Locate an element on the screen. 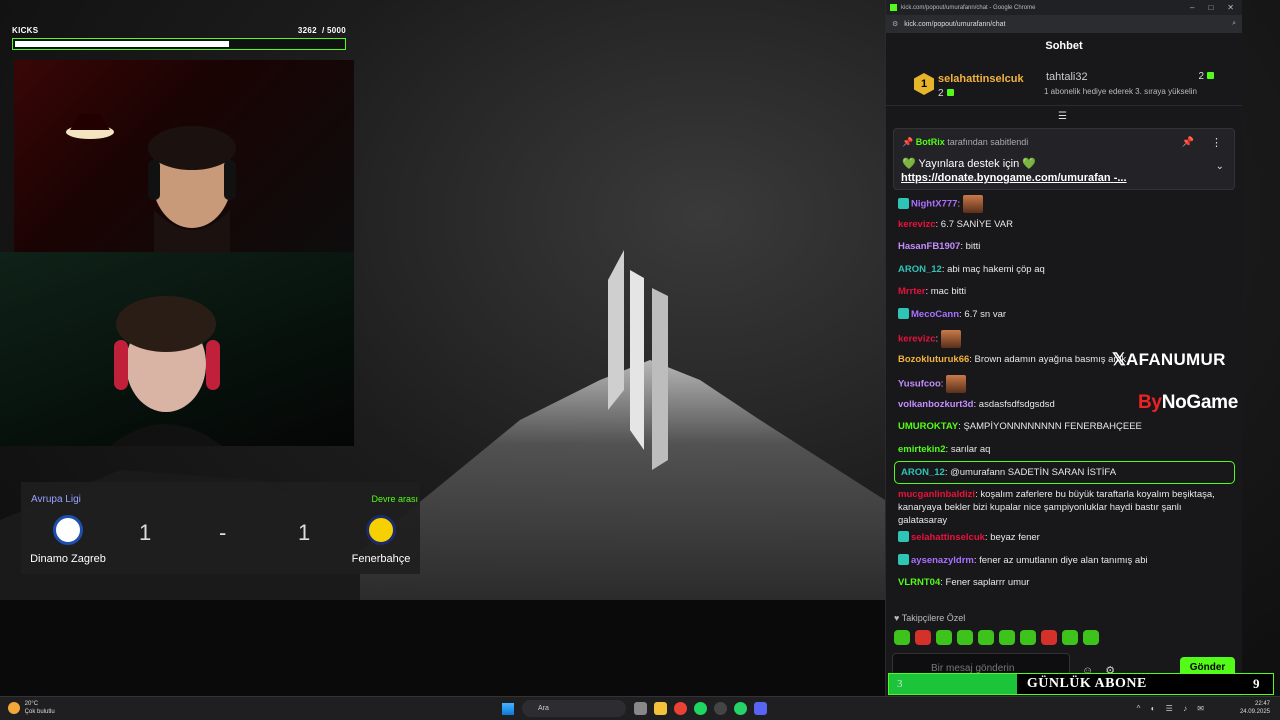 The image size is (1280, 720). pinned-apps is located at coordinates (700, 708).